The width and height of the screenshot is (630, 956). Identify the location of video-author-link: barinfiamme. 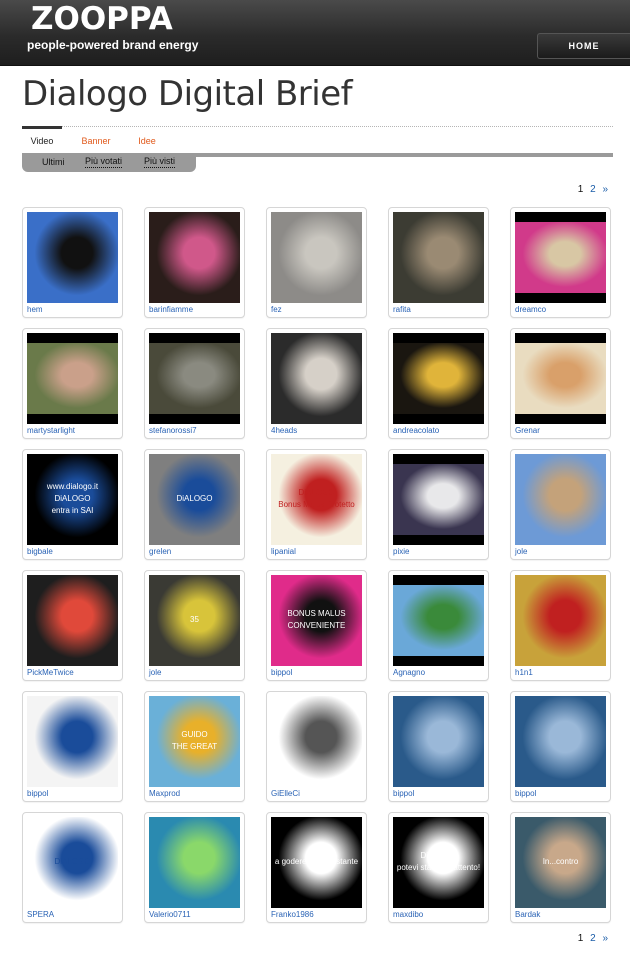
(171, 309).